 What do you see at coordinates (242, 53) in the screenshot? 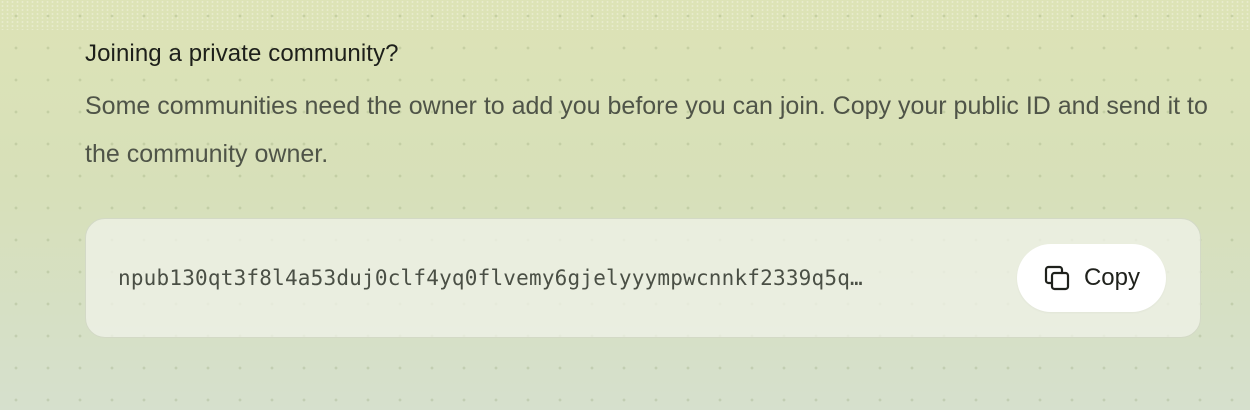
I see `section-heading: Joining a private community?` at bounding box center [242, 53].